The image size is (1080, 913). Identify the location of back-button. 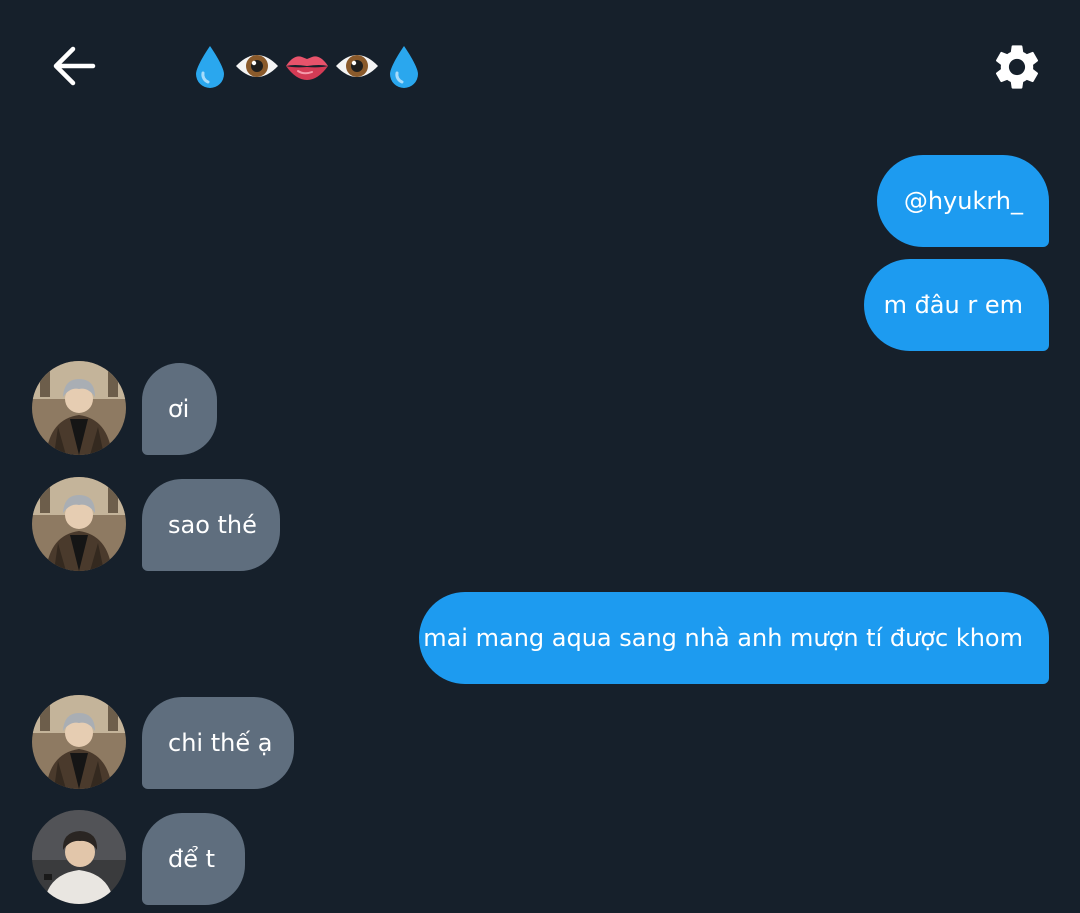
(74, 66).